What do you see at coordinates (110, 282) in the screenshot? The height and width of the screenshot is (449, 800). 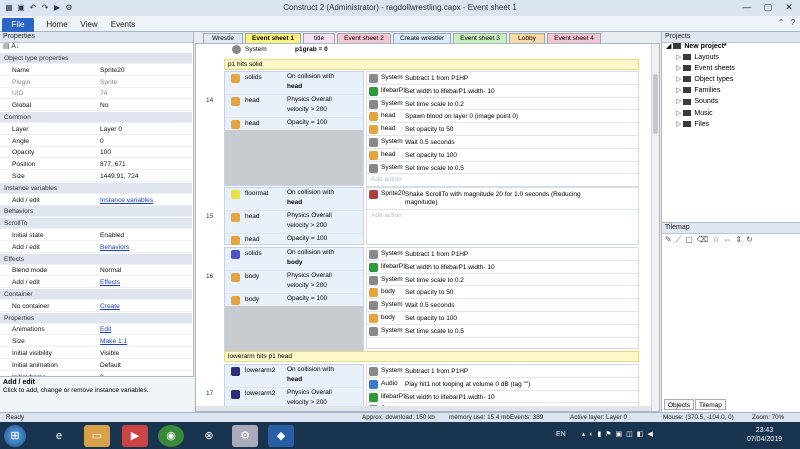 I see `property-link: Effects` at bounding box center [110, 282].